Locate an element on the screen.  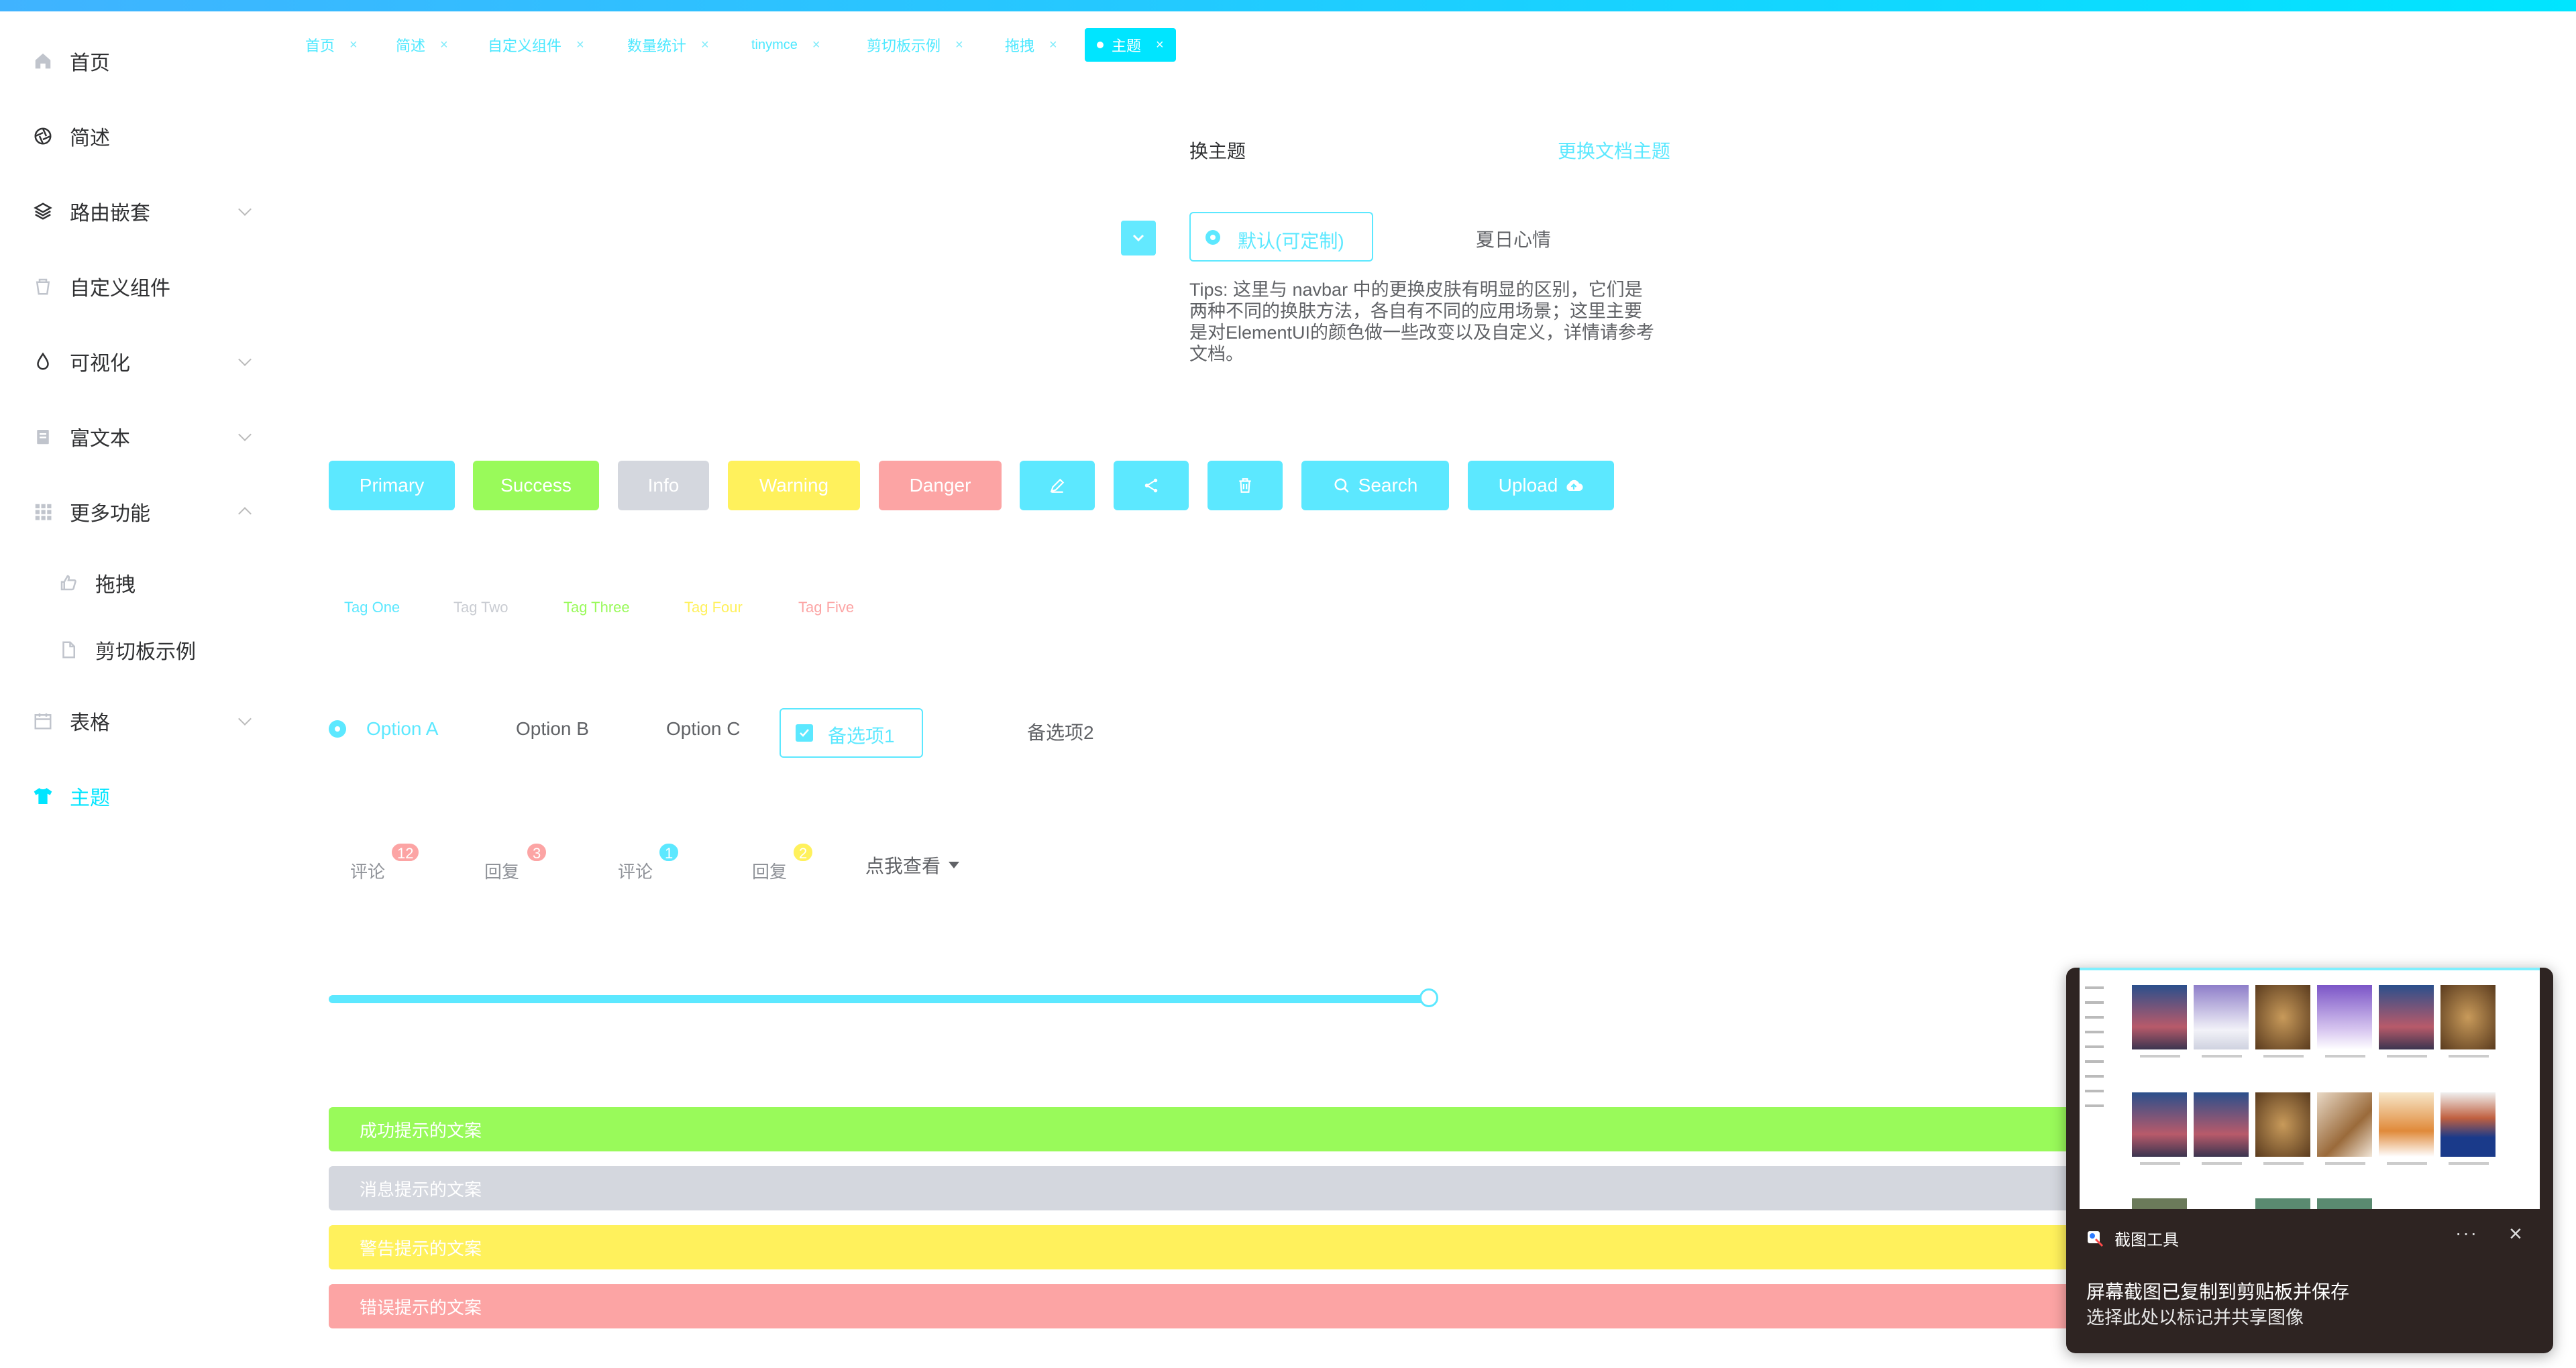
success-button: Success is located at coordinates (536, 485).